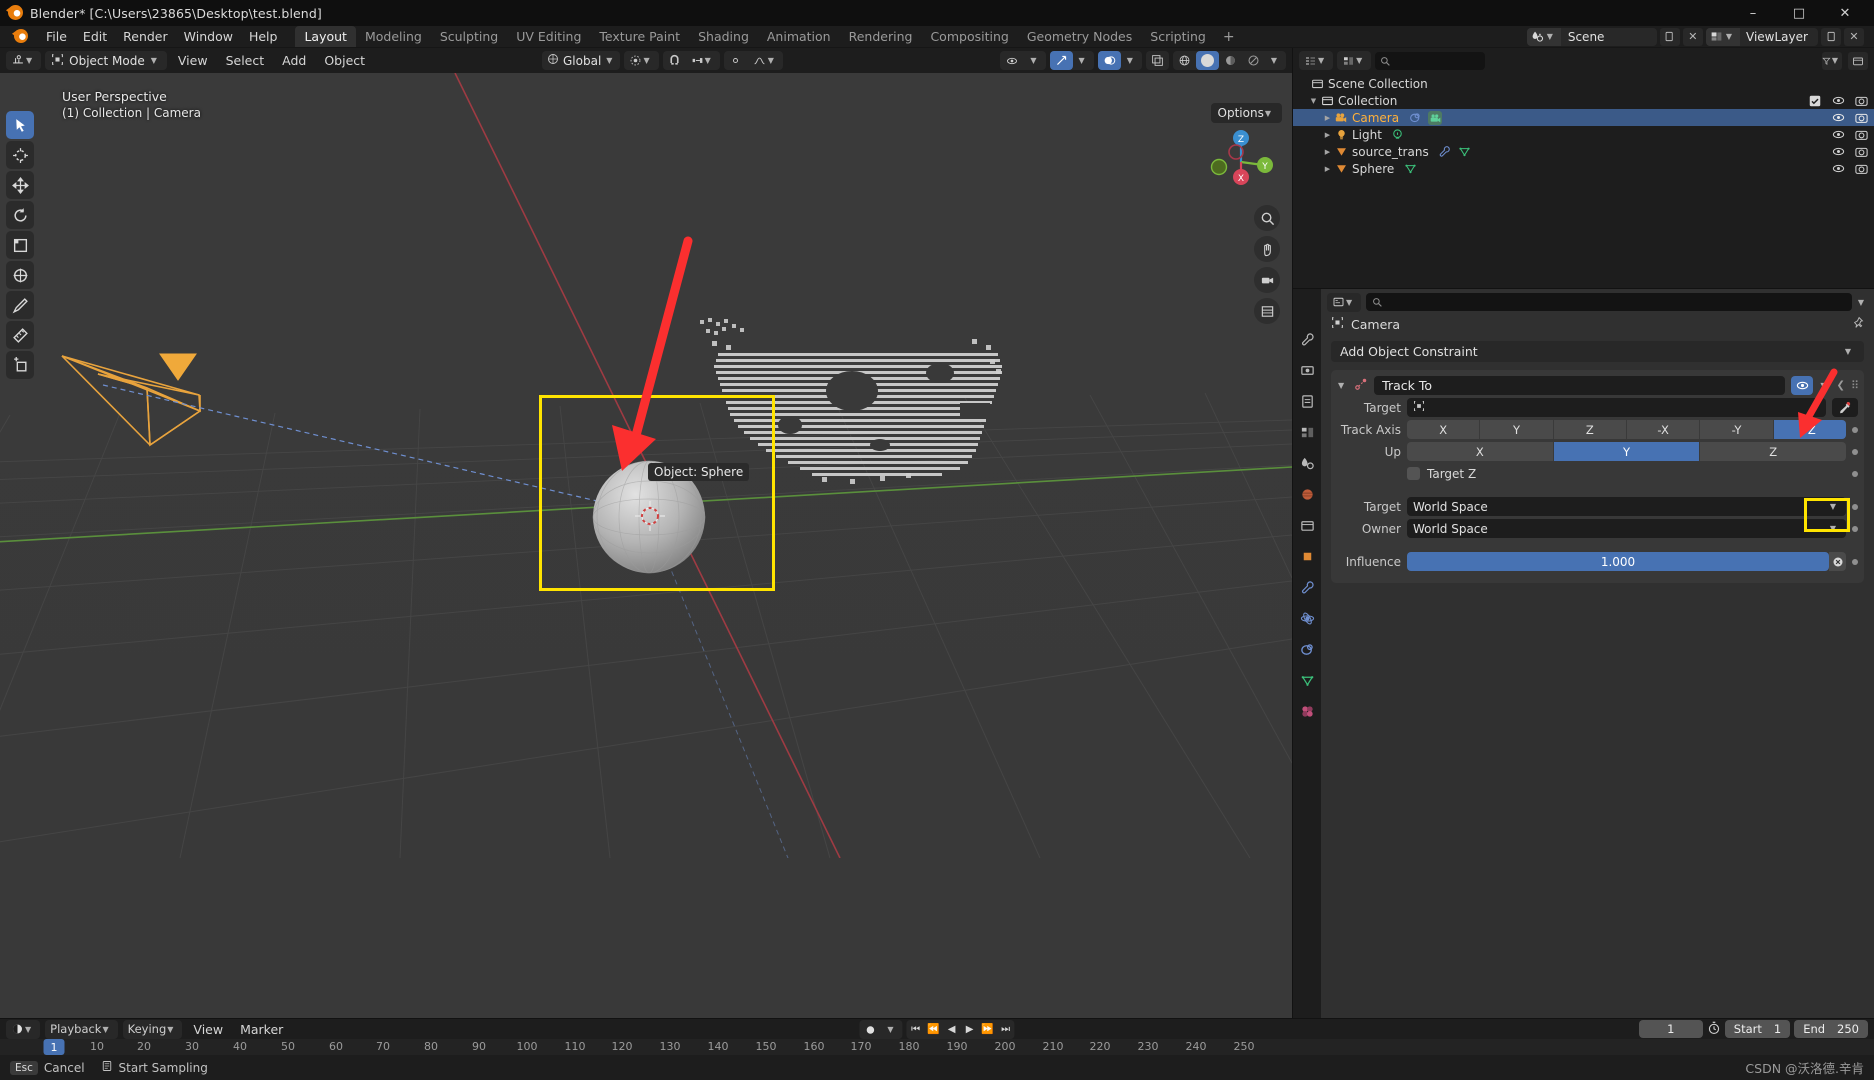 This screenshot has height=1080, width=1874. What do you see at coordinates (639, 36) in the screenshot?
I see `tab-texture-paint: Texture Paint` at bounding box center [639, 36].